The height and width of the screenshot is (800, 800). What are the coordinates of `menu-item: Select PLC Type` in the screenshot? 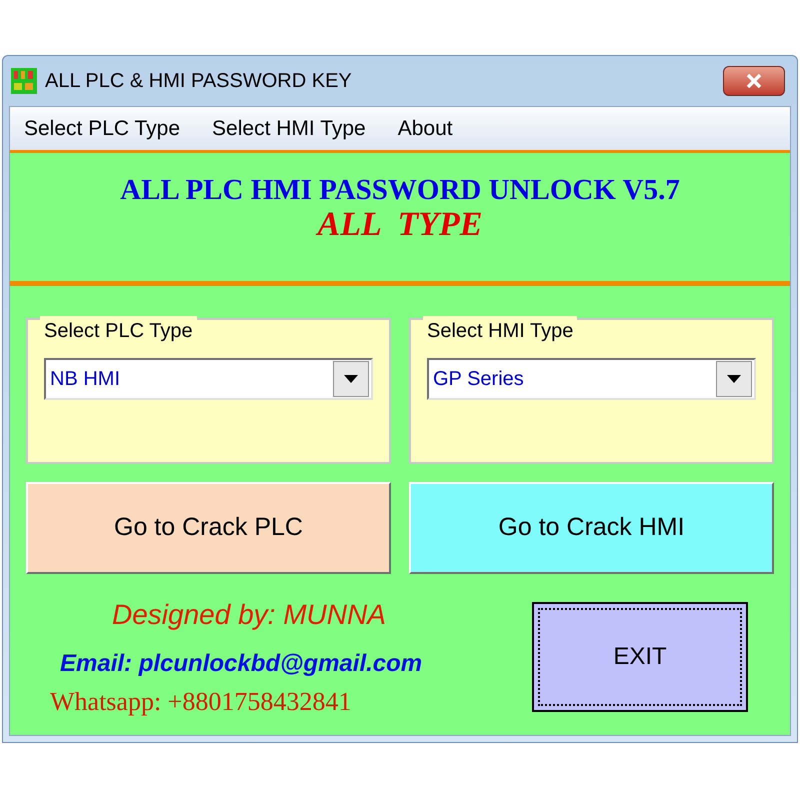 It's located at (102, 128).